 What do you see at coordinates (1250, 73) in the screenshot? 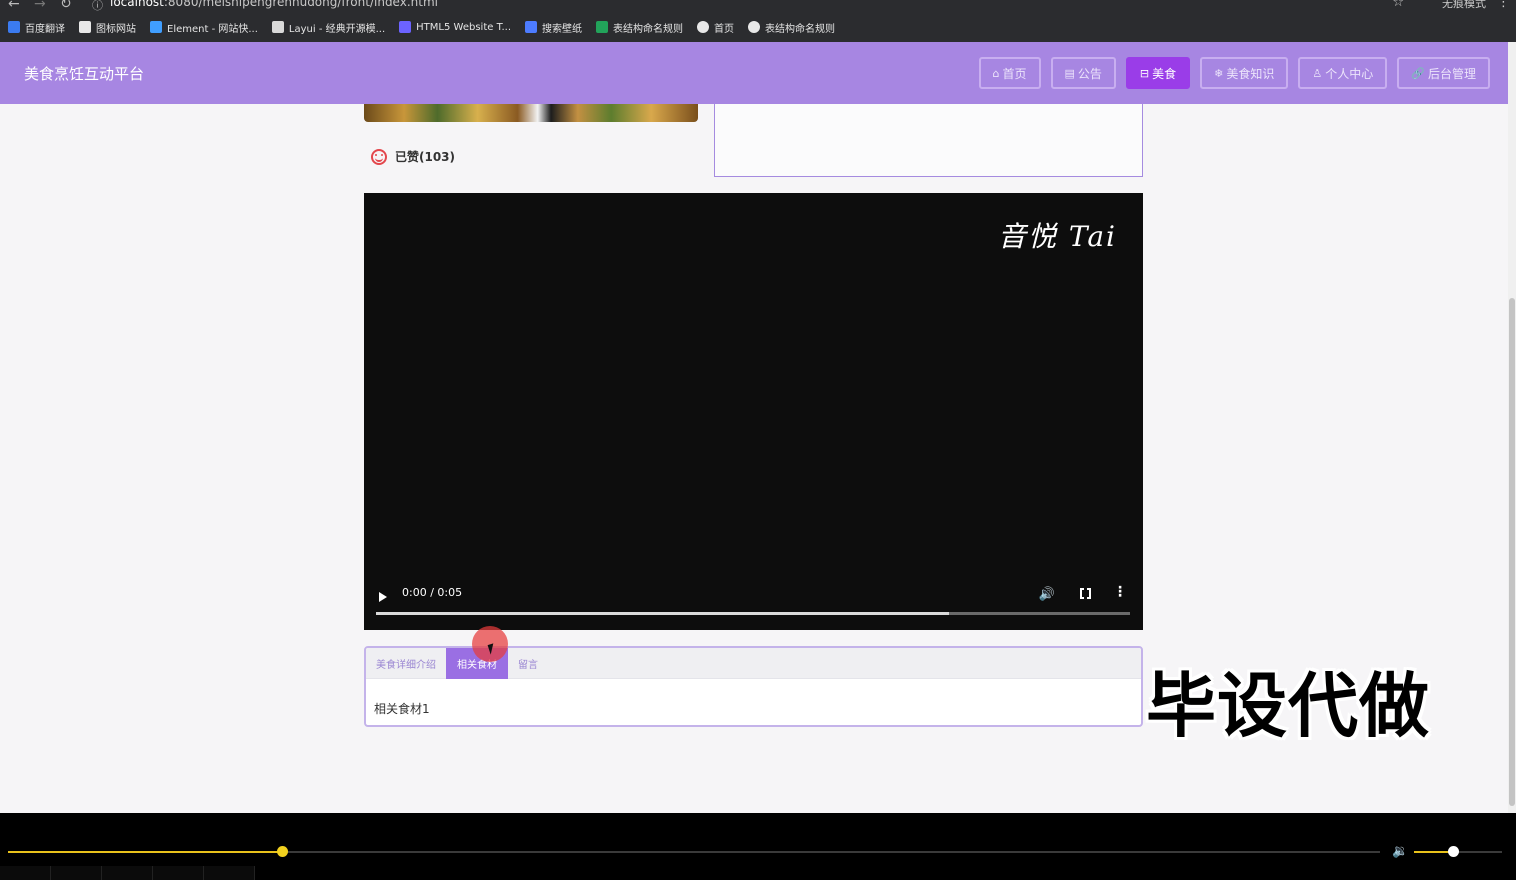
I see `nav-label: 美食知识` at bounding box center [1250, 73].